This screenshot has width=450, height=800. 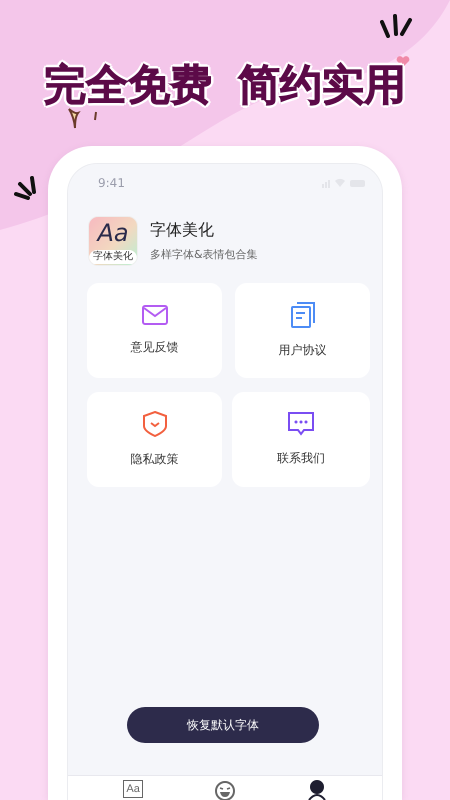 I want to click on laughing-face-icon, so click(x=225, y=790).